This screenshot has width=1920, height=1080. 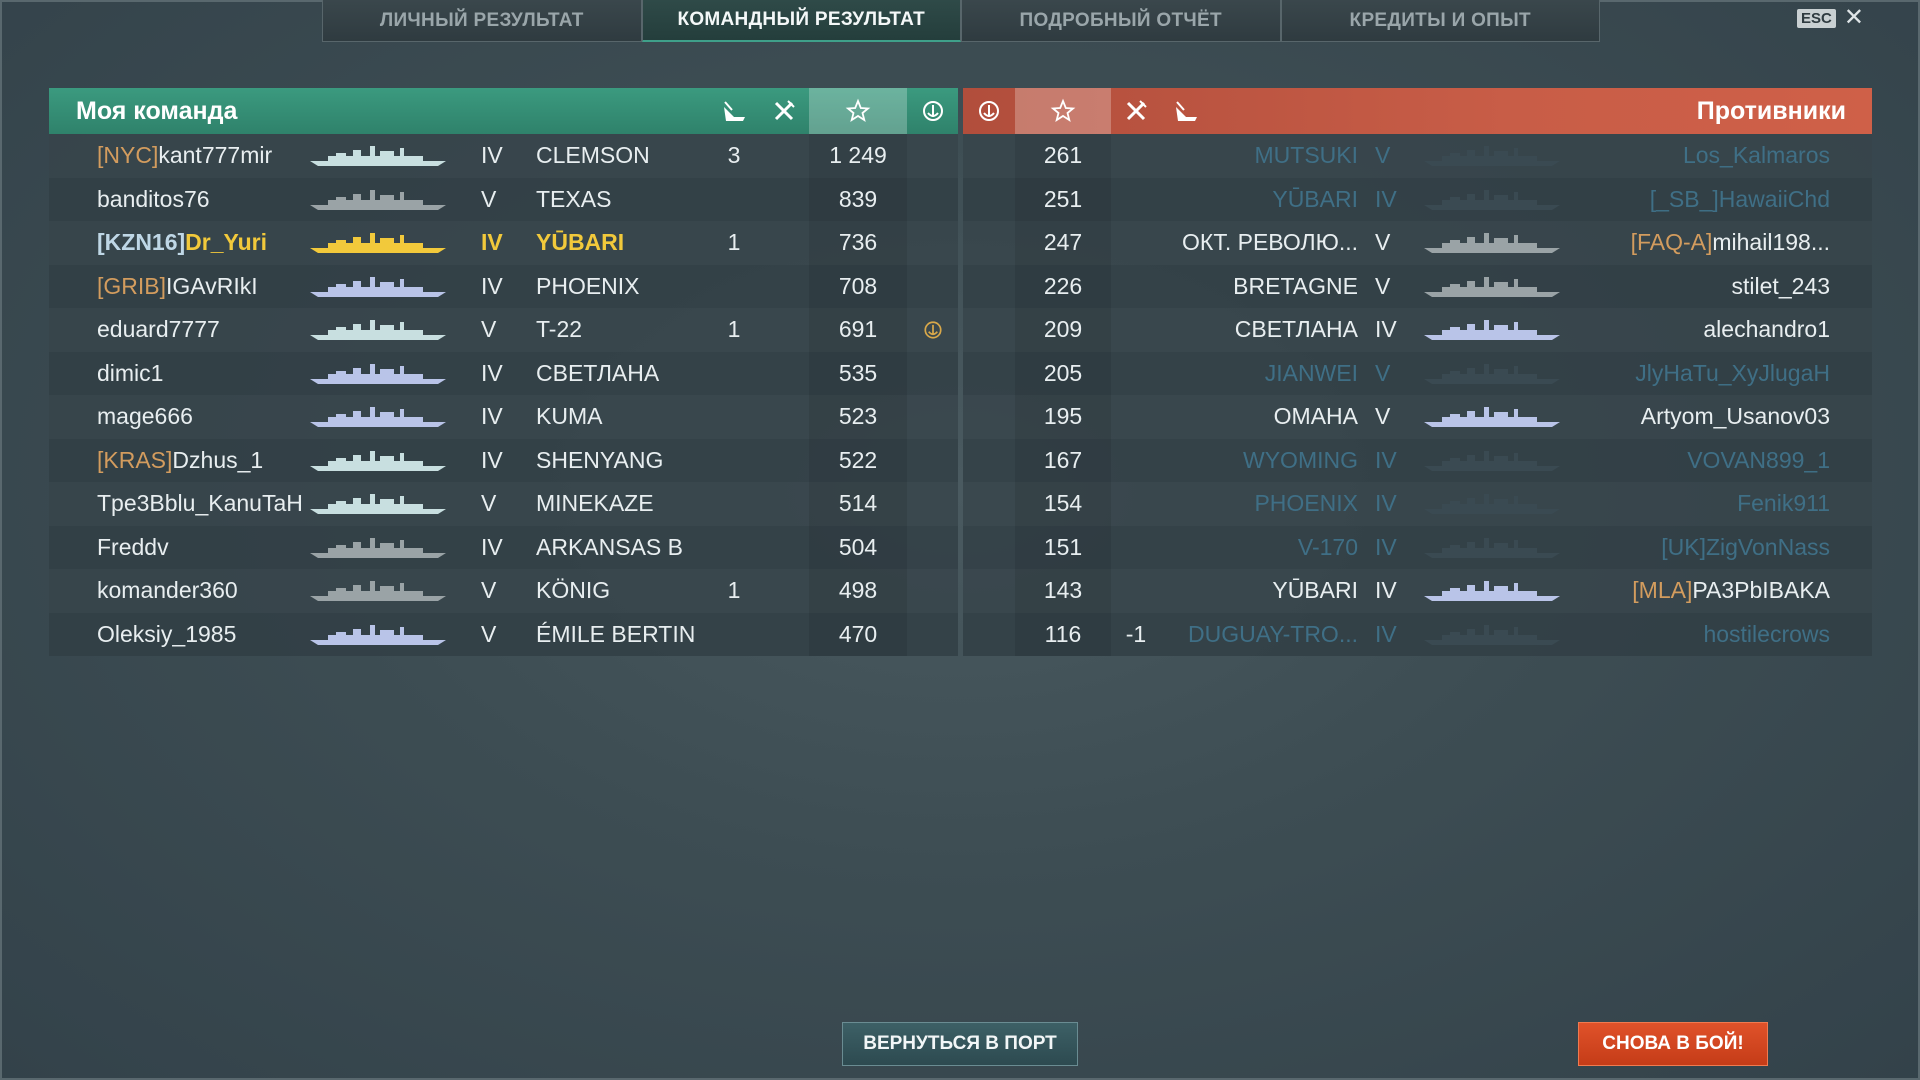 I want to click on player-name: hostilecrows, so click(x=1766, y=635).